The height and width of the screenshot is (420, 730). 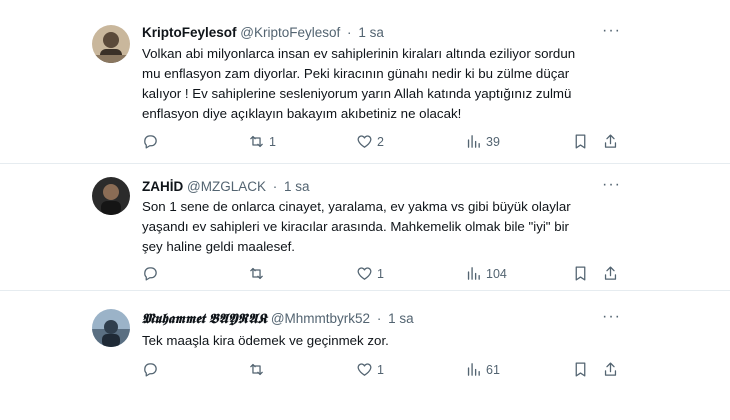 What do you see at coordinates (272, 141) in the screenshot?
I see `retweet-count: 1` at bounding box center [272, 141].